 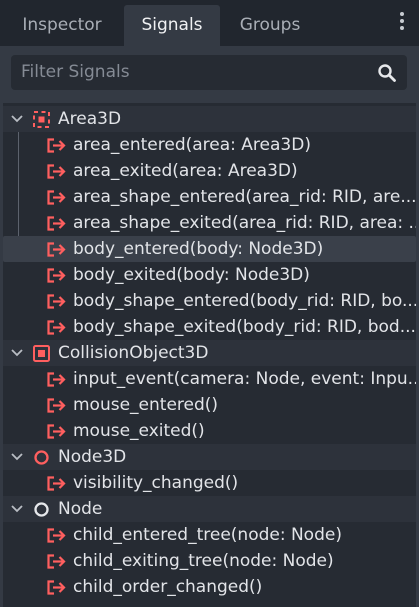 What do you see at coordinates (402, 24) in the screenshot?
I see `kebab-menu-icon` at bounding box center [402, 24].